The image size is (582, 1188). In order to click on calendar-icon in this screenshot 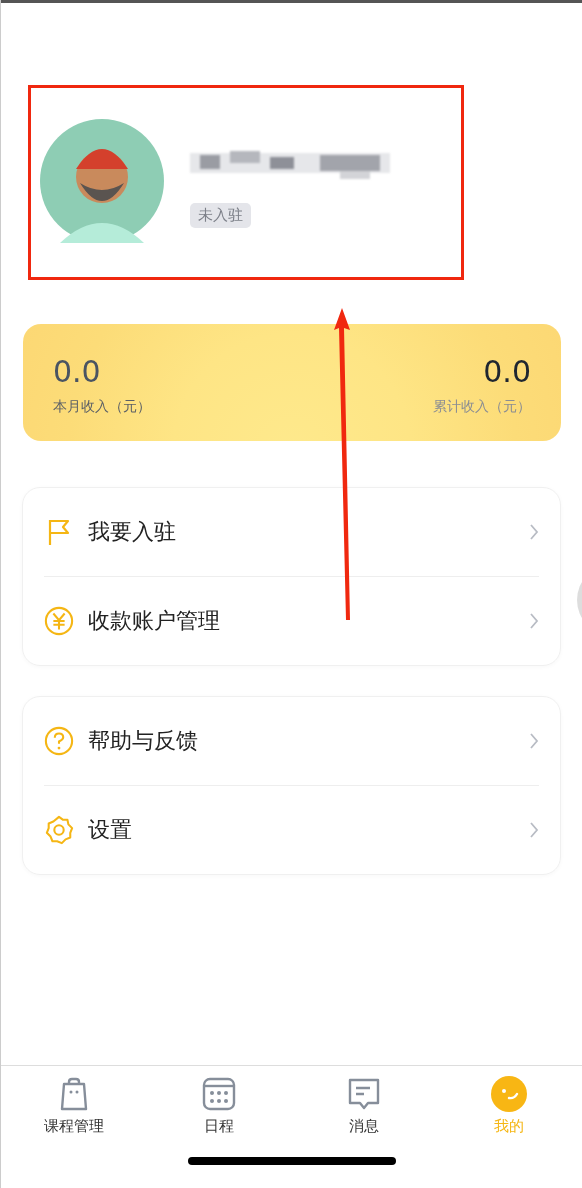, I will do `click(218, 1094)`.